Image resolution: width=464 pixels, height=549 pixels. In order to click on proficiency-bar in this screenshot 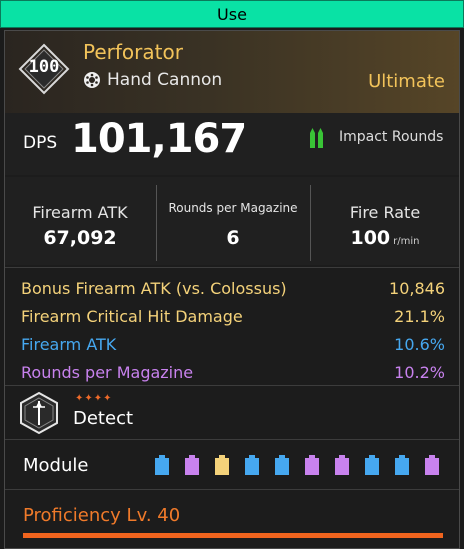, I will do `click(233, 535)`.